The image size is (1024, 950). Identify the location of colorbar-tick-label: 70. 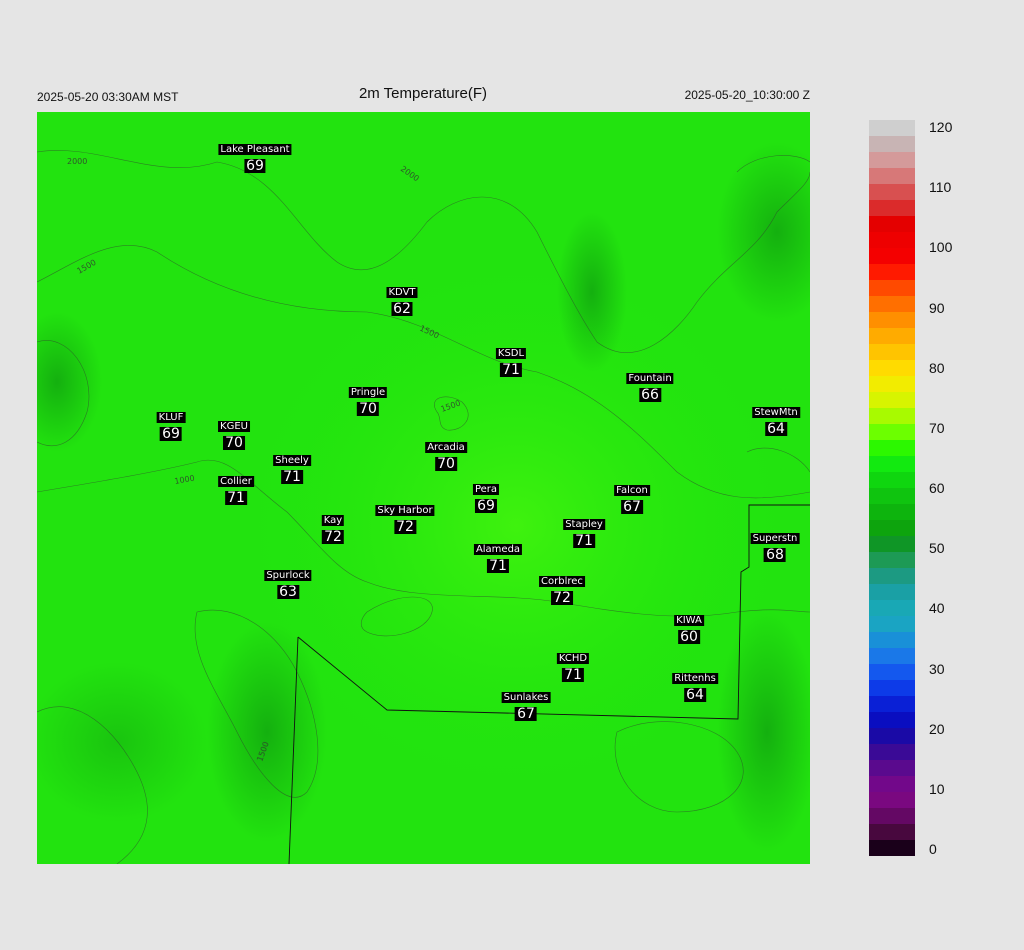
(937, 427).